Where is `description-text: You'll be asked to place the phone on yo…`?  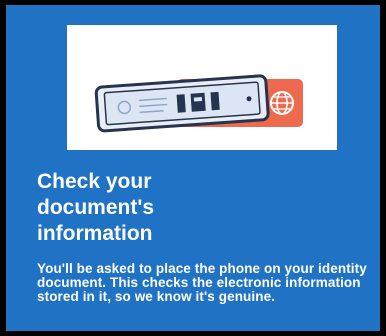 description-text: You'll be asked to place the phone on yo… is located at coordinates (202, 282).